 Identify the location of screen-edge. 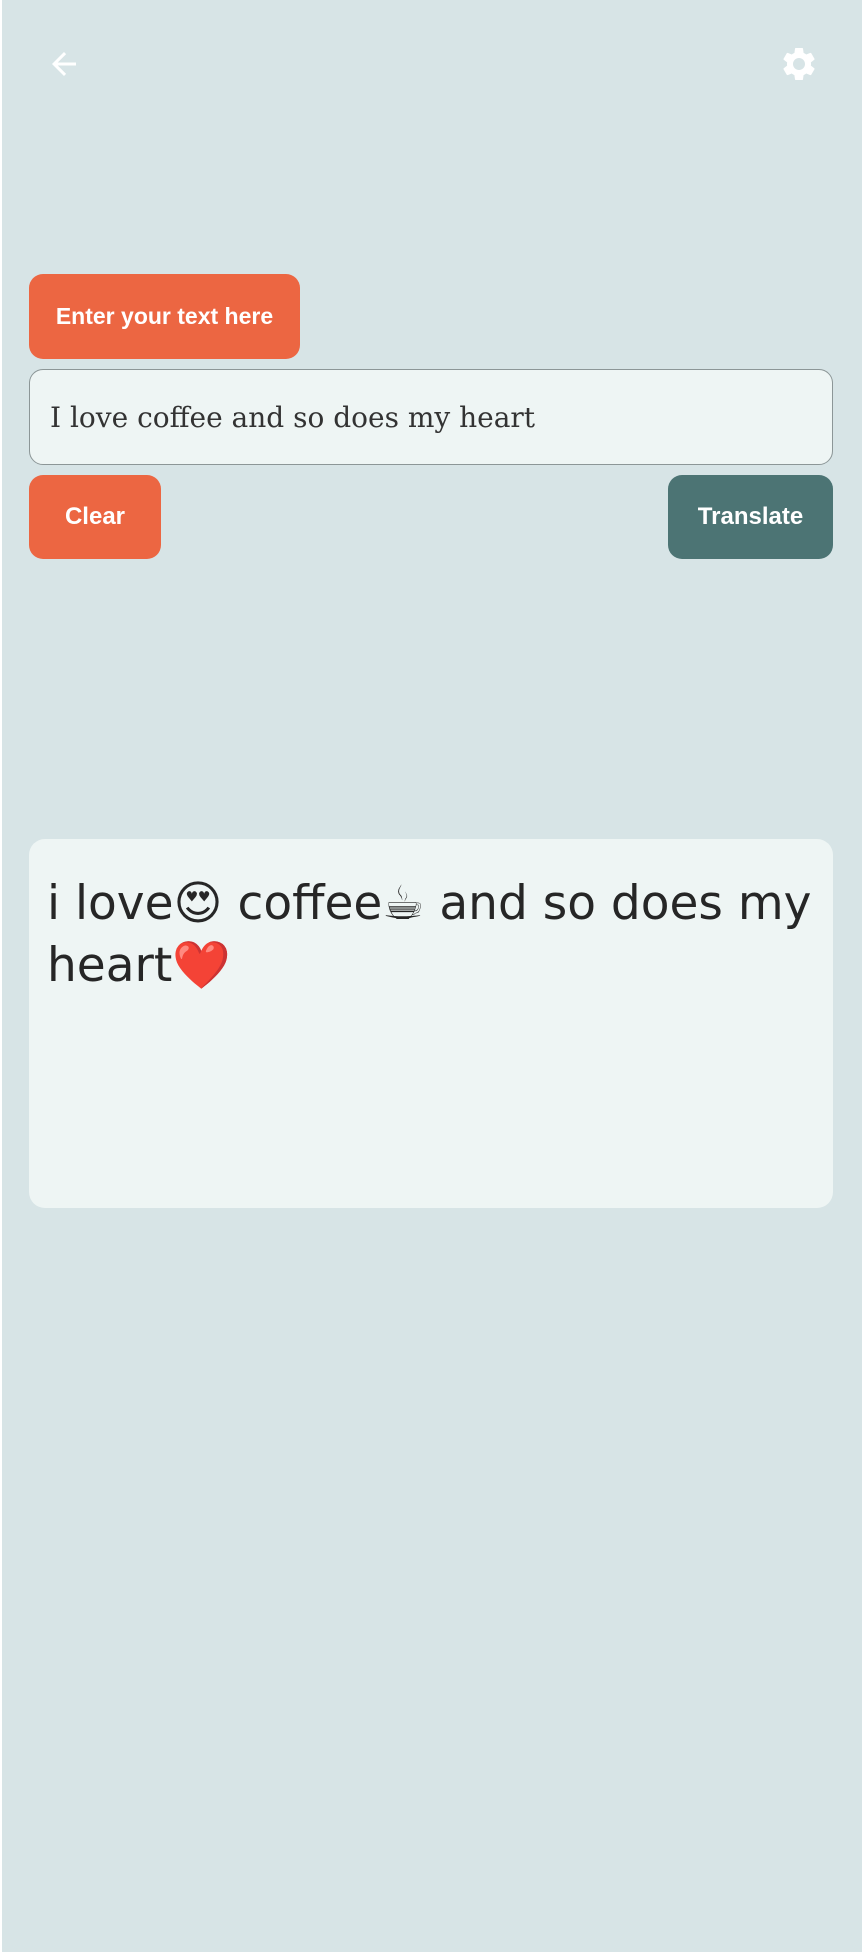
(1, 976).